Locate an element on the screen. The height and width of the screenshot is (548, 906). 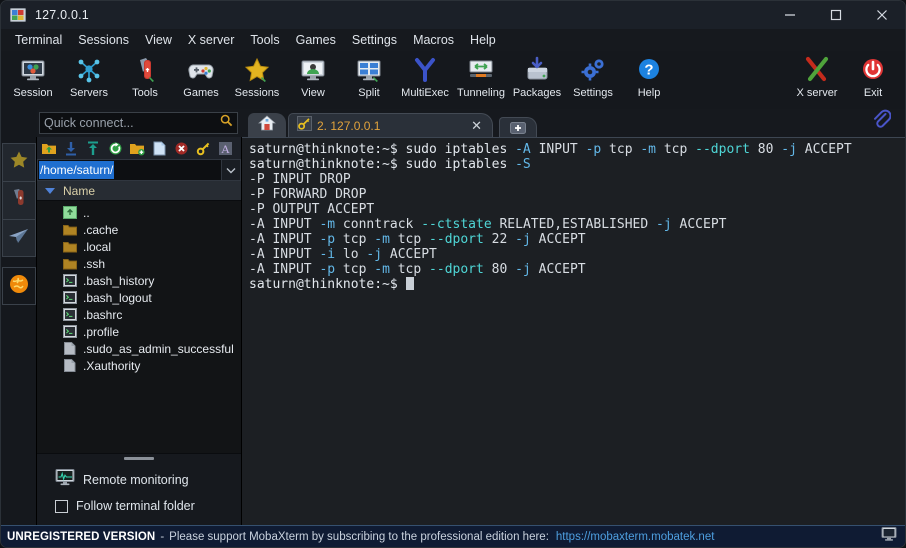
list-item: .bash_logout is located at coordinates (139, 297).